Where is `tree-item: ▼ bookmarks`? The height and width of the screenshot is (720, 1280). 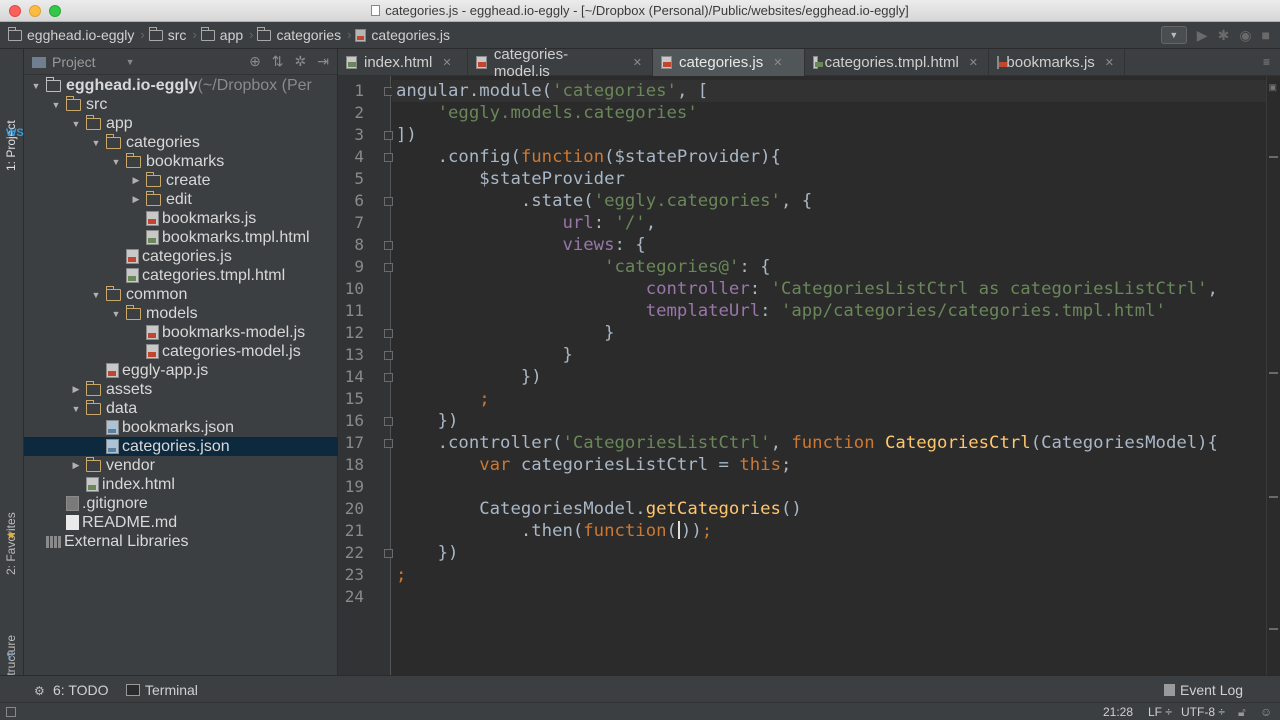
tree-item: ▼ bookmarks is located at coordinates (181, 161).